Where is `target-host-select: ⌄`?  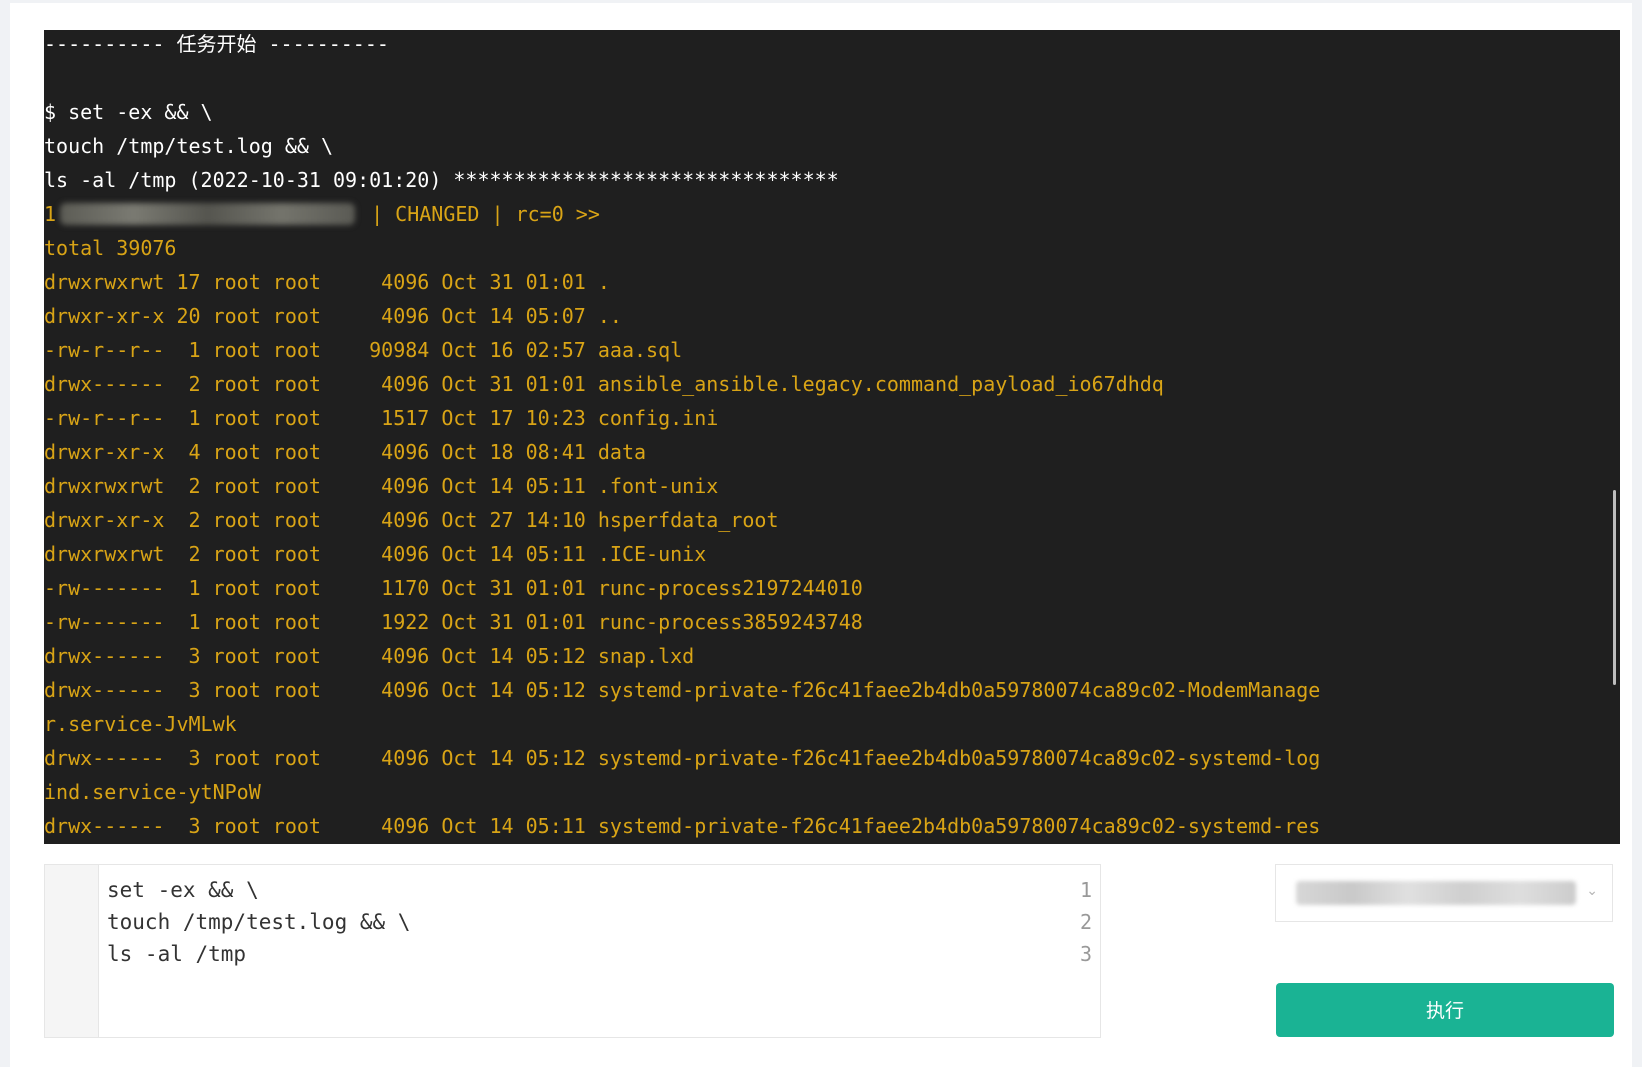 target-host-select: ⌄ is located at coordinates (1444, 893).